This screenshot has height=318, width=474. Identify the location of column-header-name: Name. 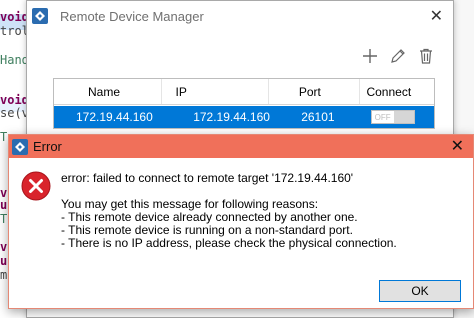
(108, 91).